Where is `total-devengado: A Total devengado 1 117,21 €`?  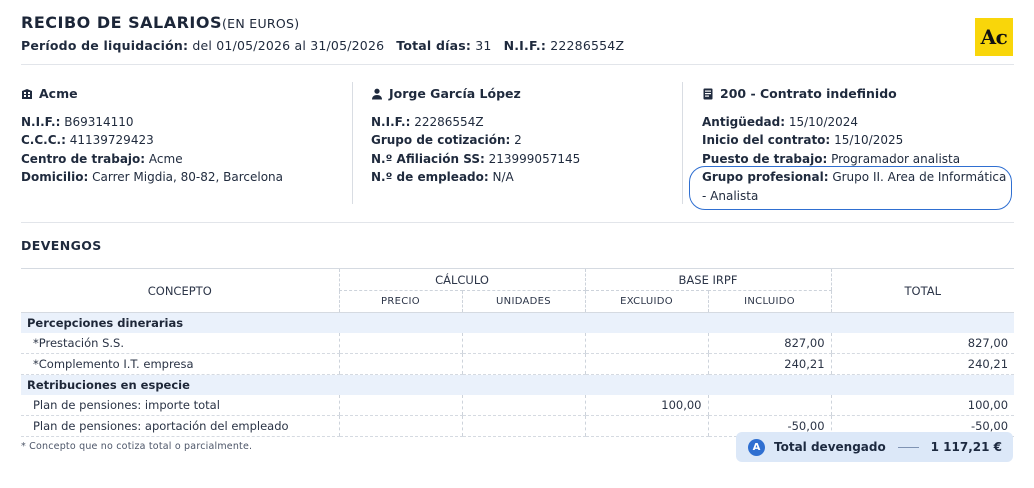
total-devengado: A Total devengado 1 117,21 € is located at coordinates (874, 447).